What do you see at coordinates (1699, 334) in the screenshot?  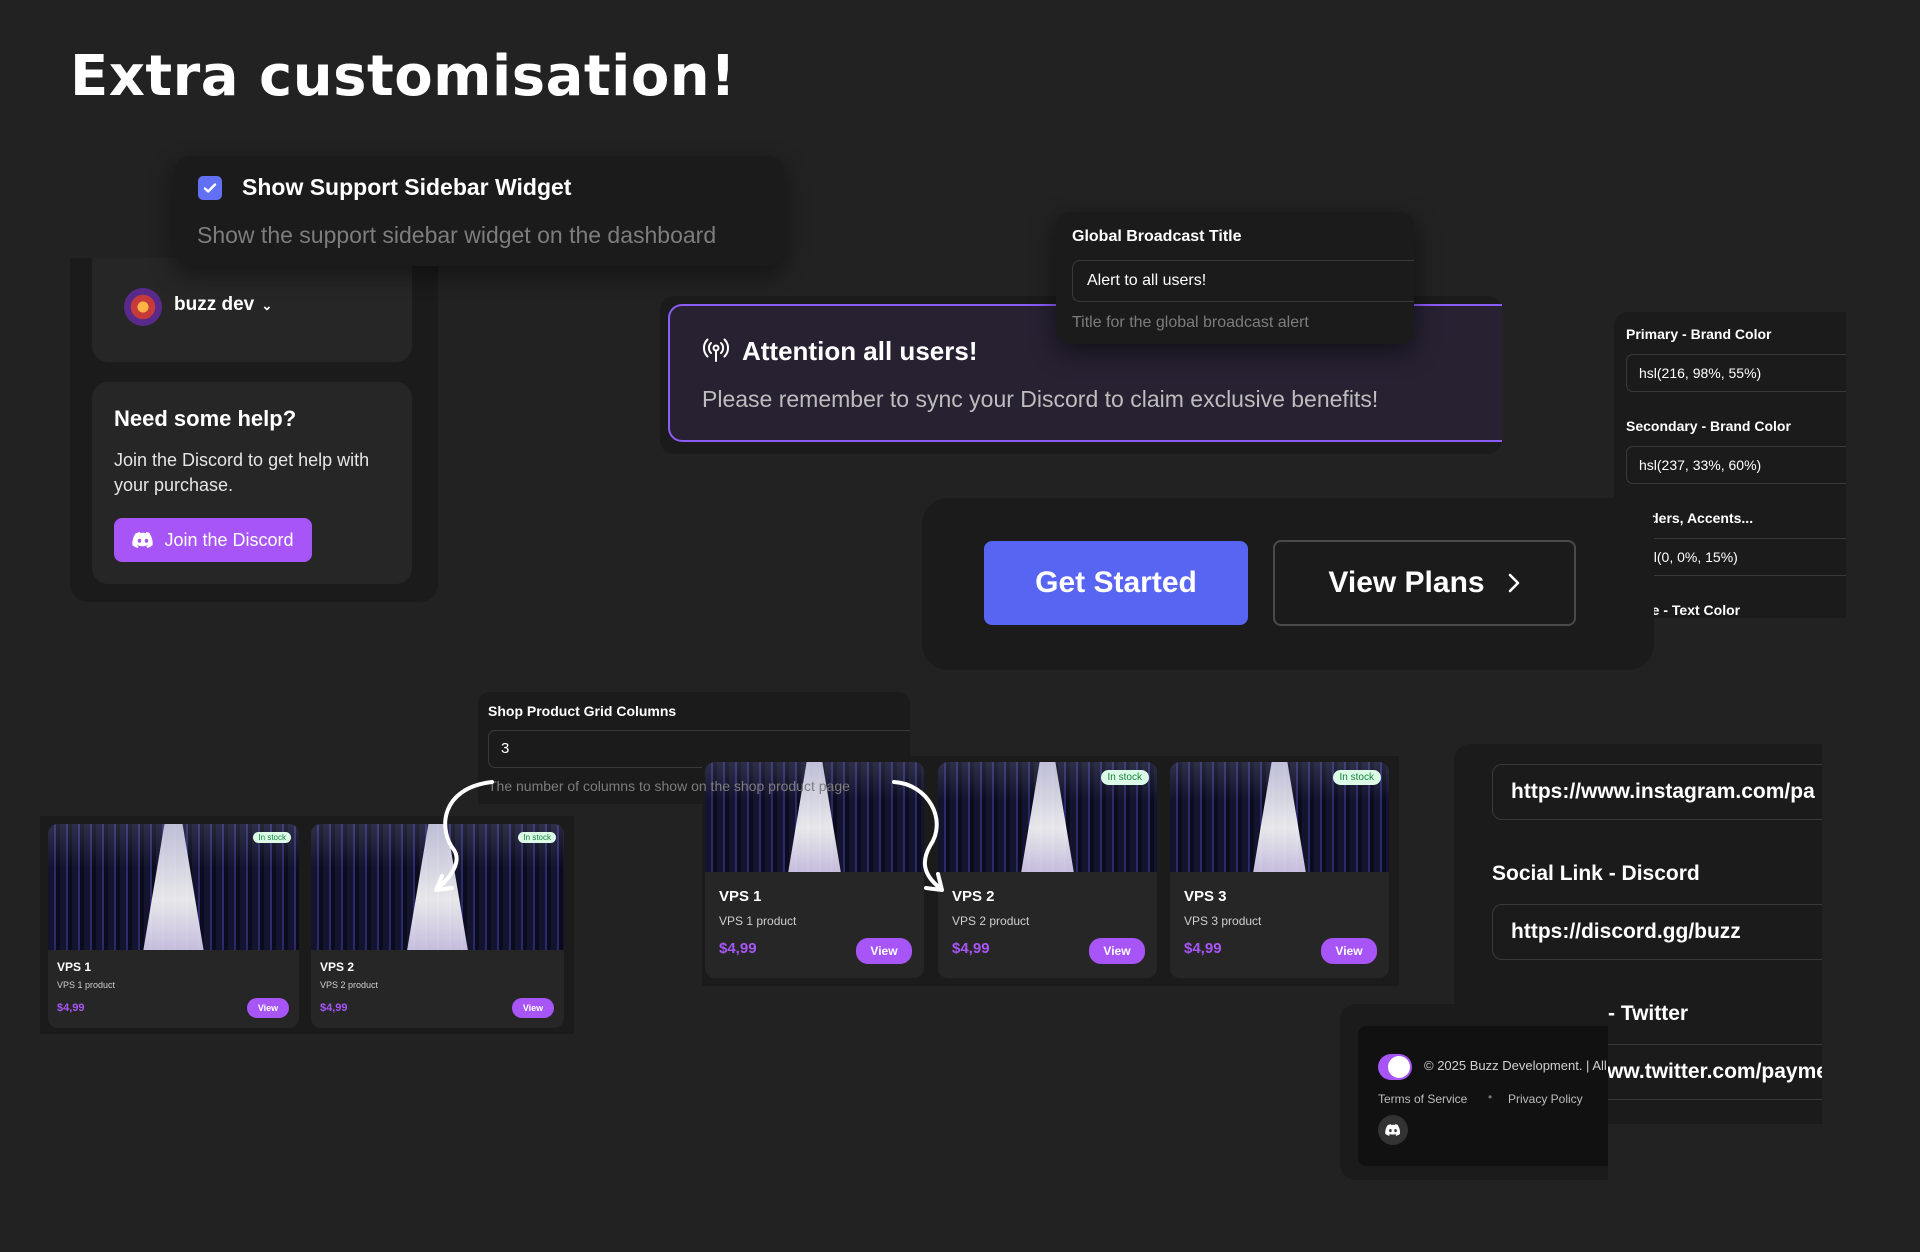 I see `primary-color-label: Primary - Brand Color` at bounding box center [1699, 334].